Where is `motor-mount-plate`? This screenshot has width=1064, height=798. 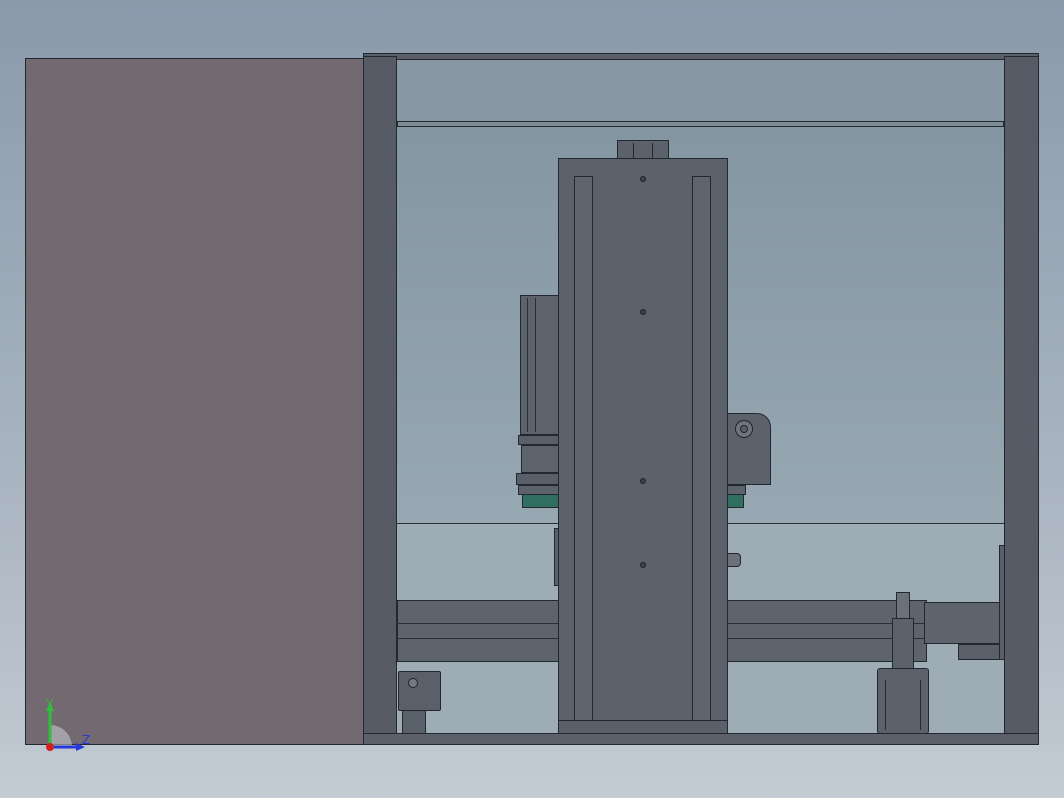 motor-mount-plate is located at coordinates (539, 479).